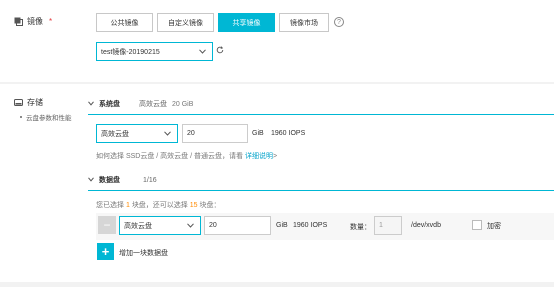 Image resolution: width=554 pixels, height=287 pixels. I want to click on selection-text: 块盘，还可以选择, so click(159, 205).